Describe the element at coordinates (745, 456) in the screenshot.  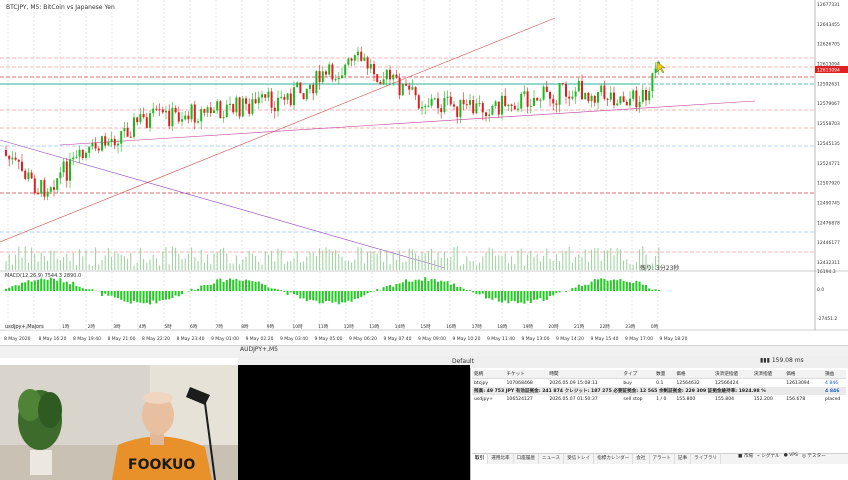
I see `market-button: ■ 市場` at that location.